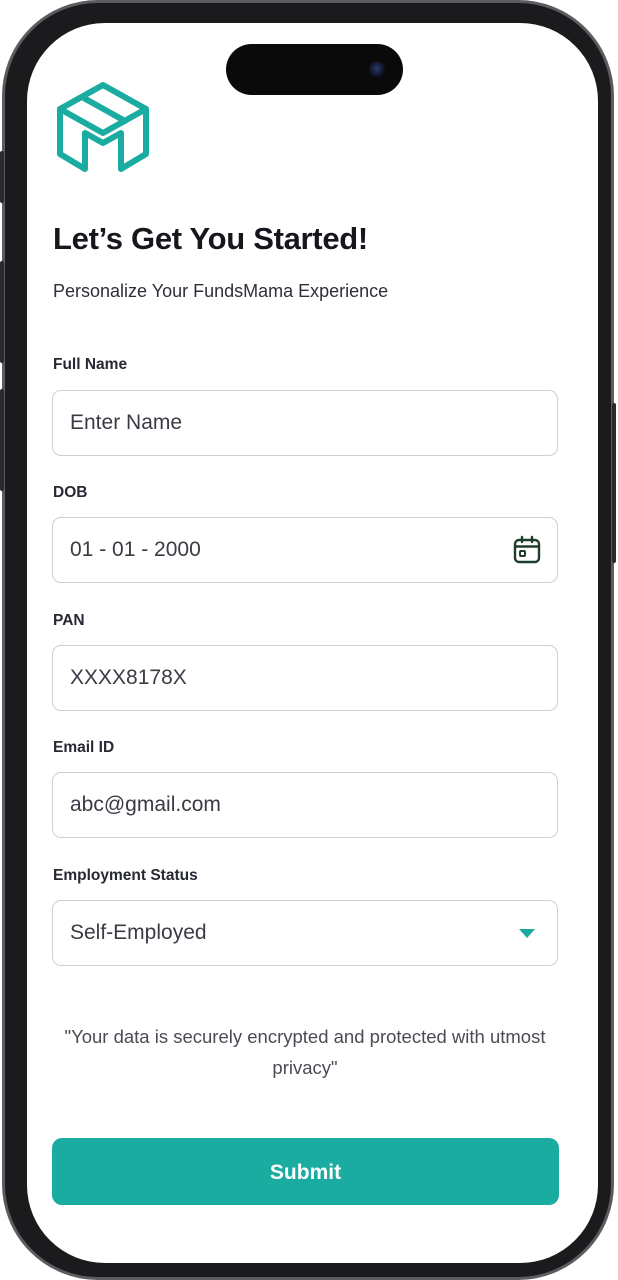 This screenshot has height=1280, width=618. I want to click on full-name-label: Full Name, so click(90, 364).